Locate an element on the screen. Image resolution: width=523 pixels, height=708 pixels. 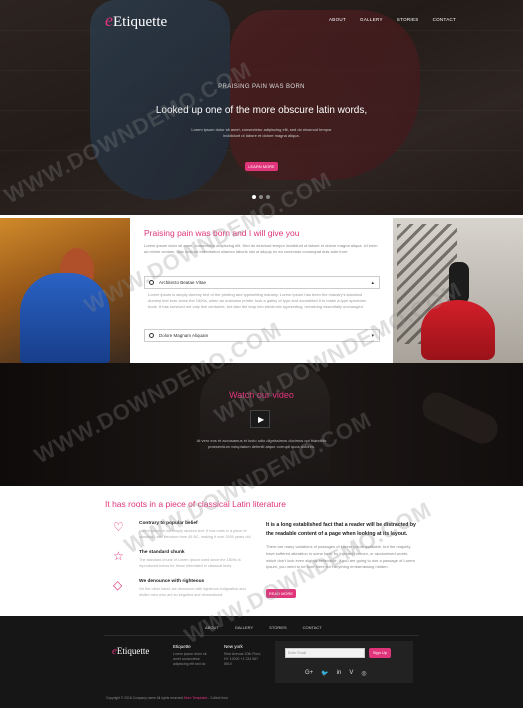
footer-nav-stories: STORIES is located at coordinates (278, 627).